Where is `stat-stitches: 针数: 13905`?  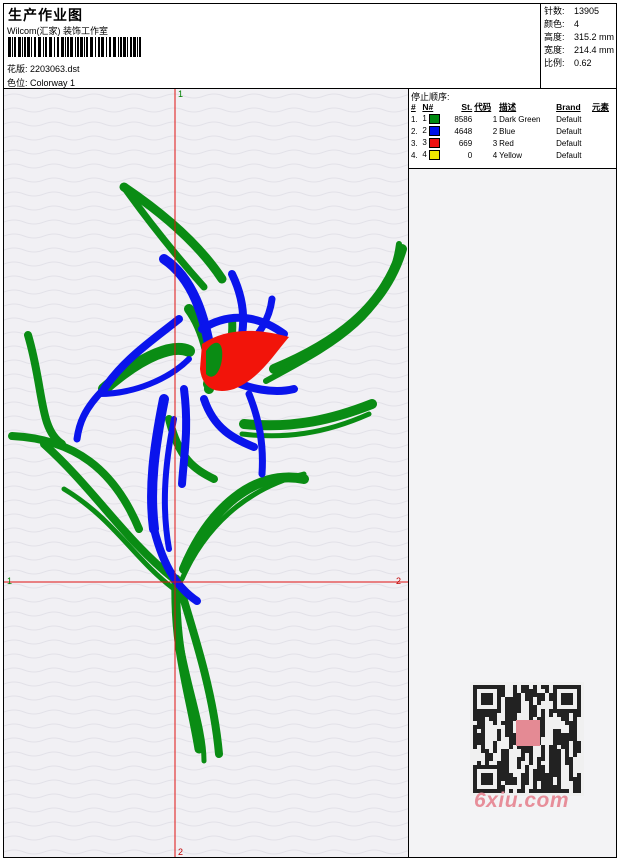 stat-stitches: 针数: 13905 is located at coordinates (572, 11).